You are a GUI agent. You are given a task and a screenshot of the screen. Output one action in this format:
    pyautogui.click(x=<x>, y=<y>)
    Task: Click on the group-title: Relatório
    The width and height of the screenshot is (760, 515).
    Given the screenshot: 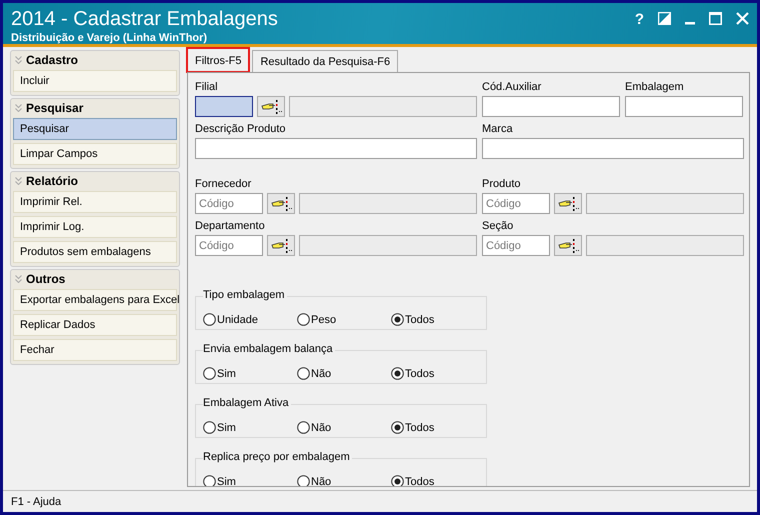 What is the action you would take?
    pyautogui.click(x=52, y=181)
    